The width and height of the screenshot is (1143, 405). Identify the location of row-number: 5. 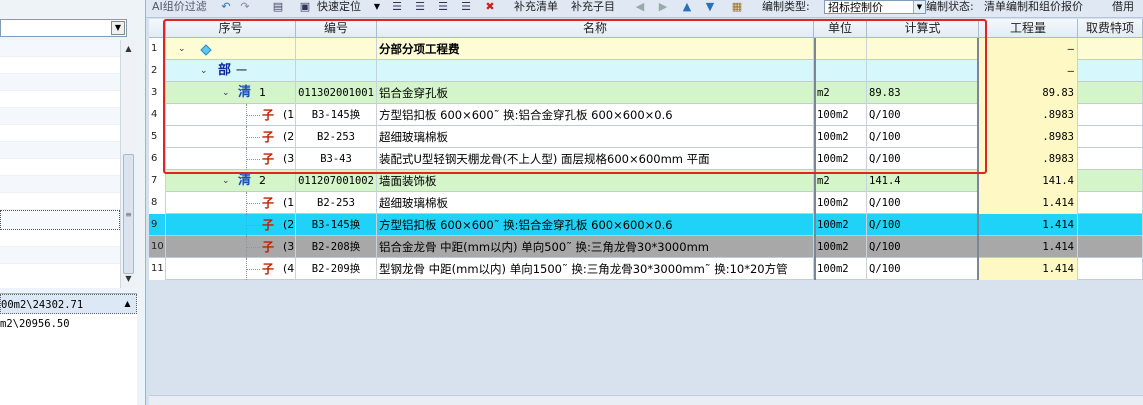
(157, 137).